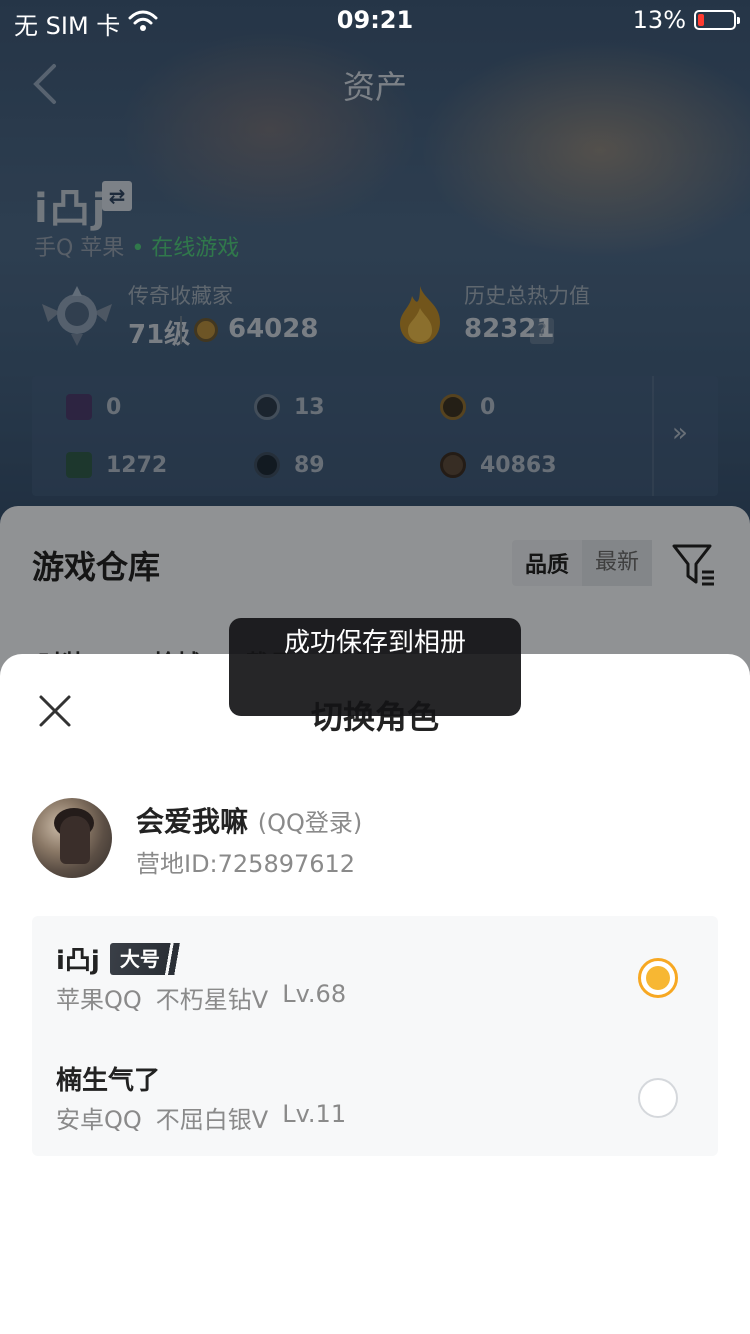 The height and width of the screenshot is (1334, 750). What do you see at coordinates (658, 1098) in the screenshot?
I see `radio-unselected` at bounding box center [658, 1098].